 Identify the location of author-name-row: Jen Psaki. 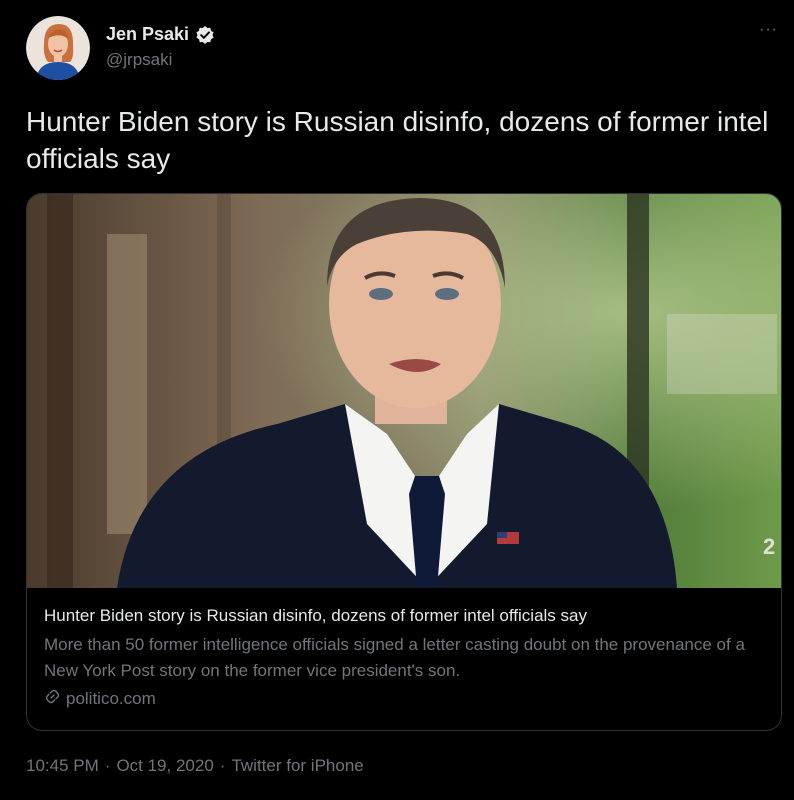
(160, 34).